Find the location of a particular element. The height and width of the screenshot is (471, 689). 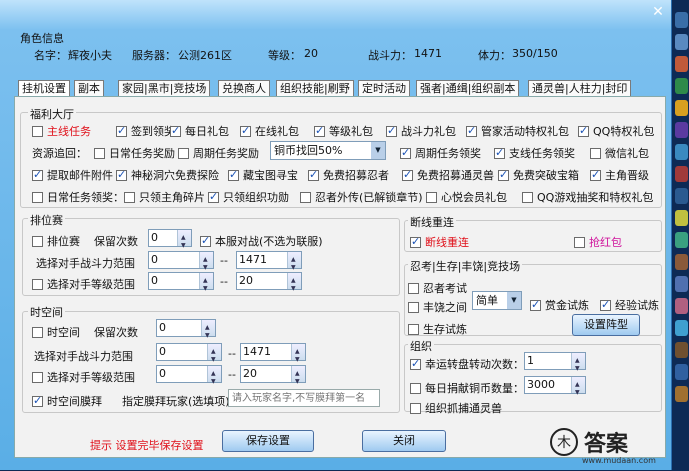

space-level-max-stepper: 20 is located at coordinates (273, 377).